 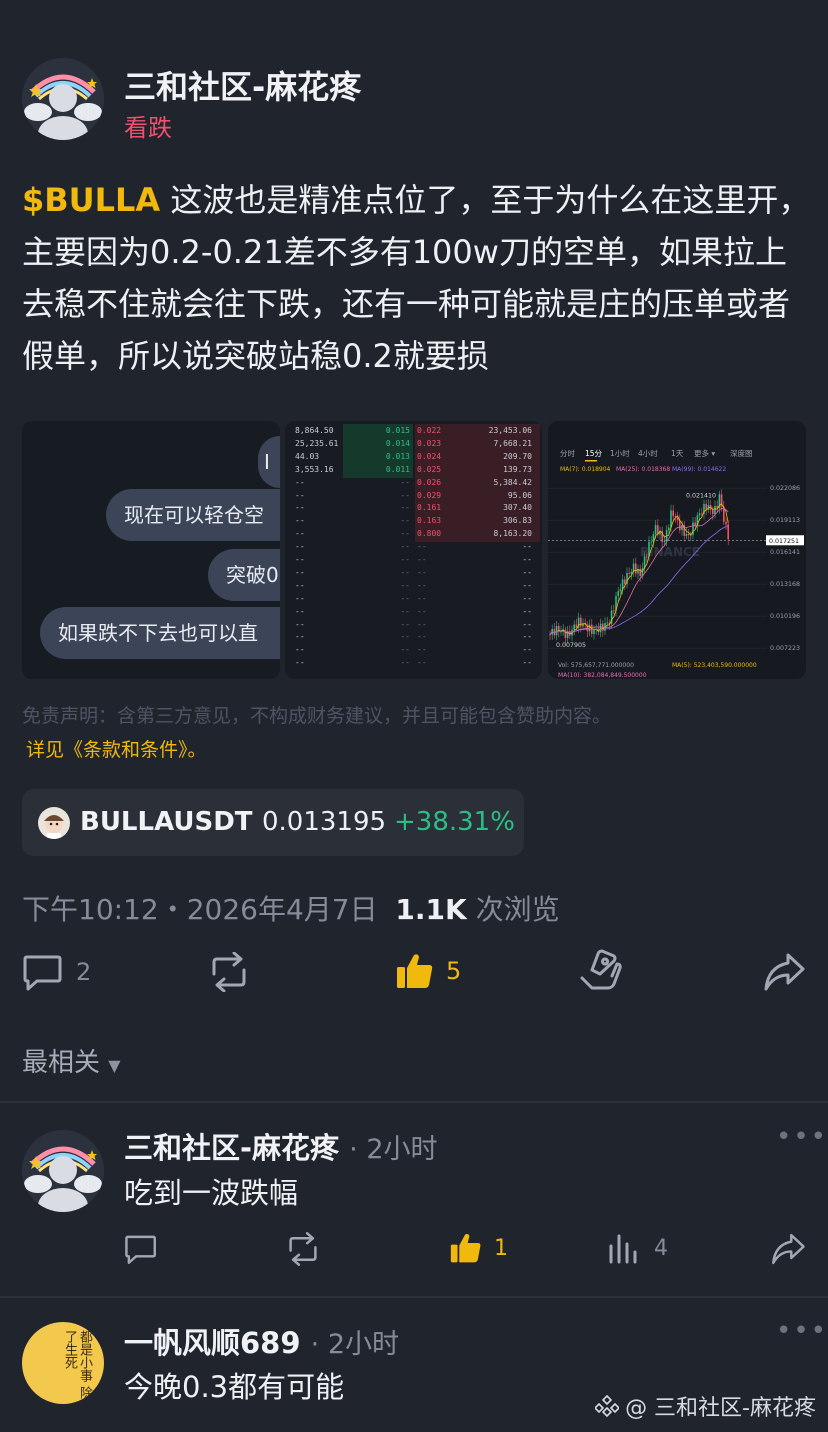 I want to click on orderbook-ask-volume: 5,384.42, so click(x=512, y=482).